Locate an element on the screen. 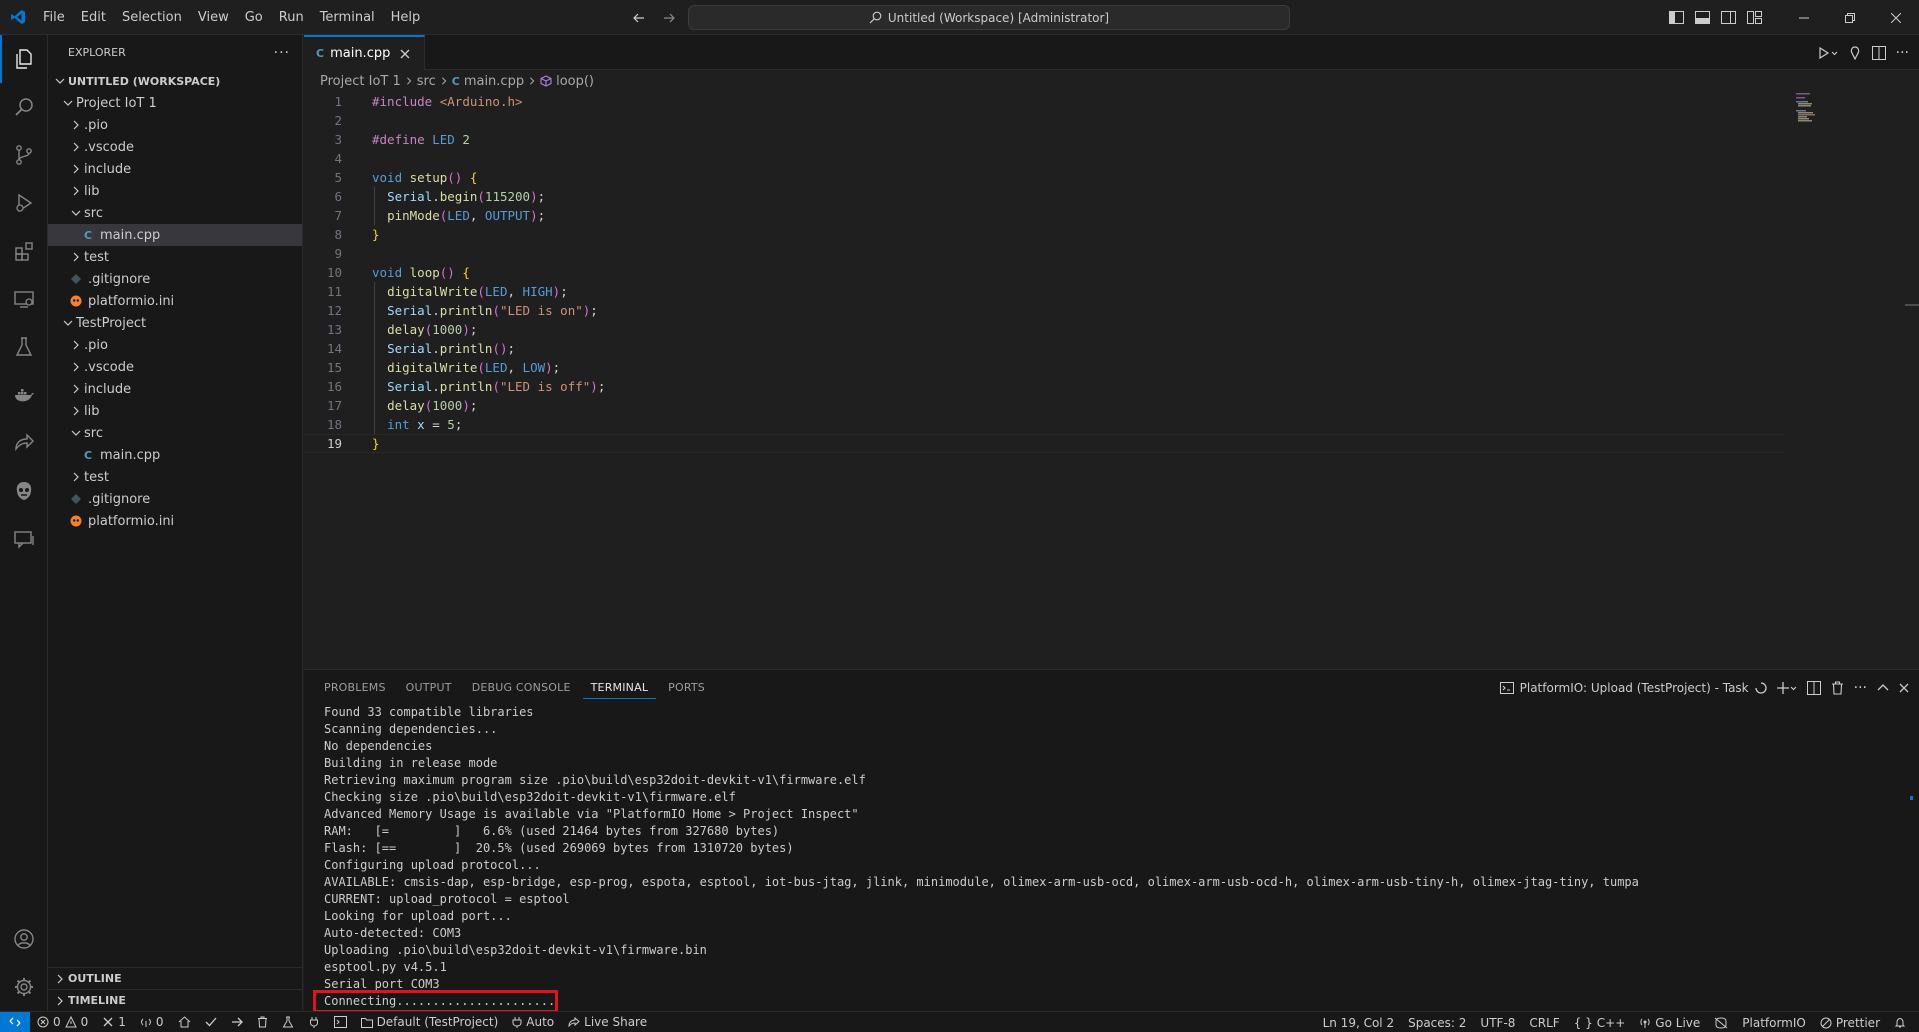 The width and height of the screenshot is (1919, 1032). cursor-position: Ln 19, Col 2 is located at coordinates (1359, 1022).